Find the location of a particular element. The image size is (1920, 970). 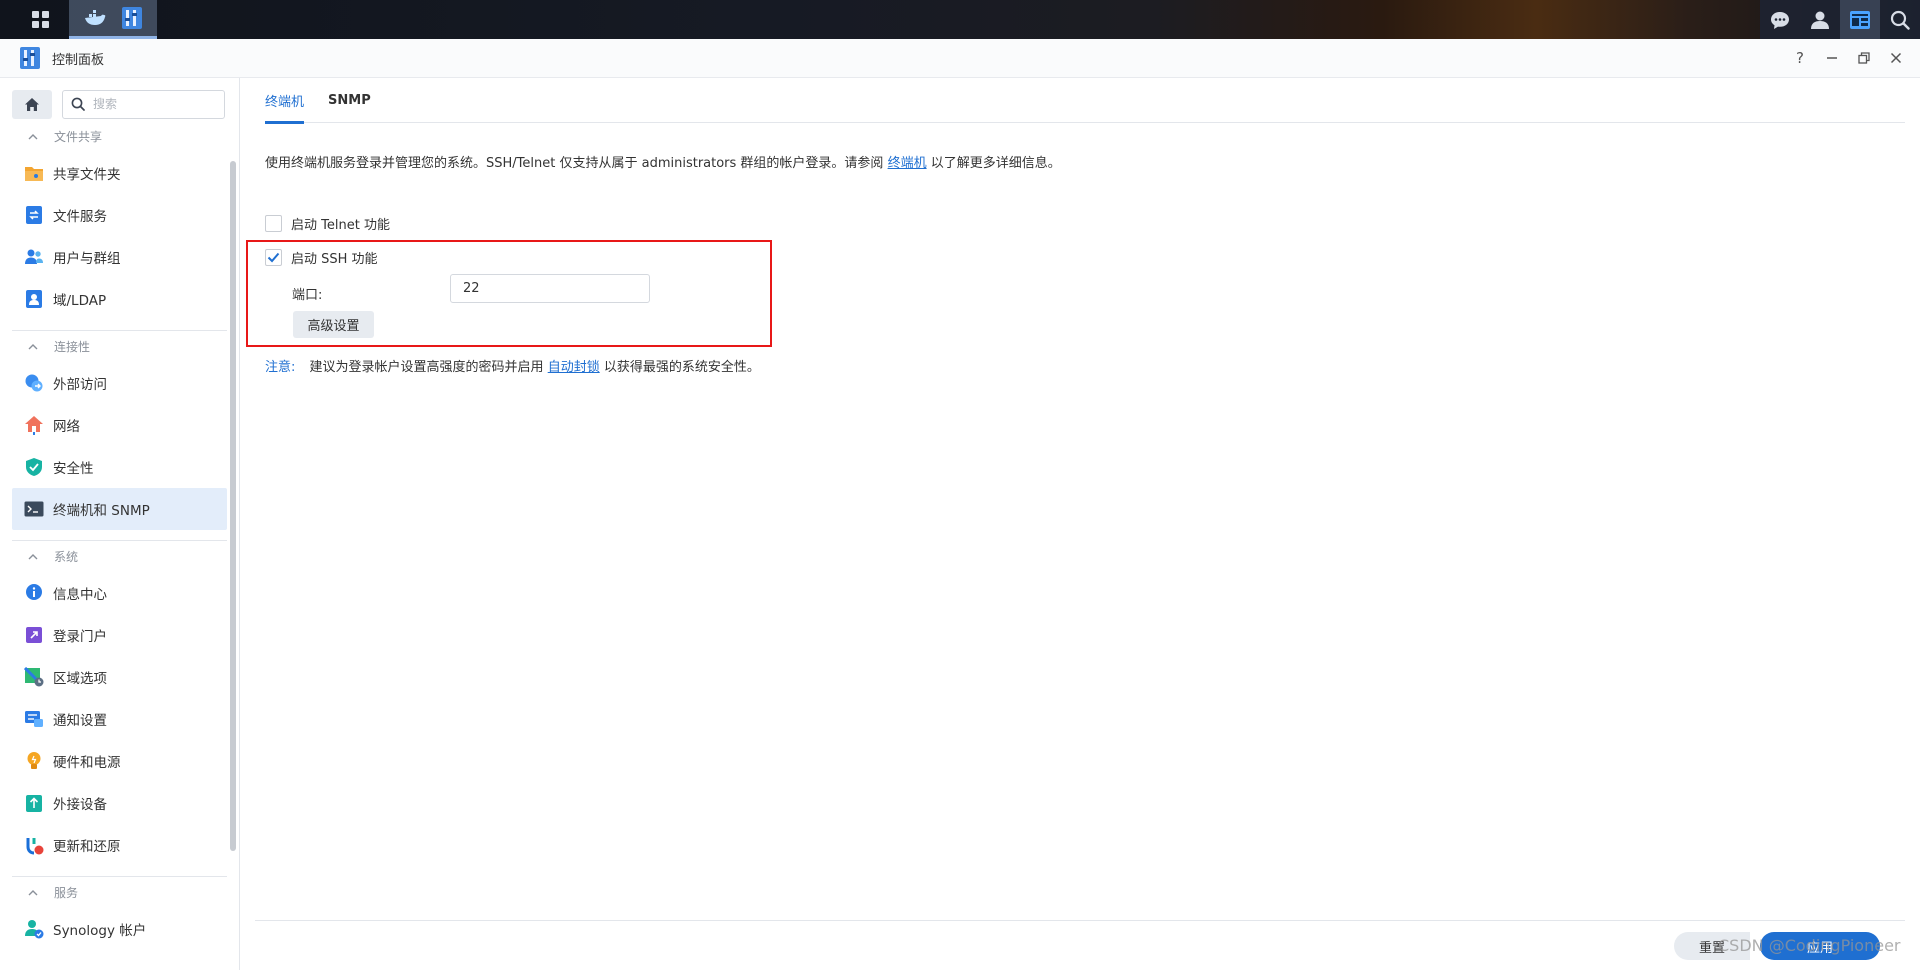

sidebar-item-notification: 通知设置 is located at coordinates (113, 719).